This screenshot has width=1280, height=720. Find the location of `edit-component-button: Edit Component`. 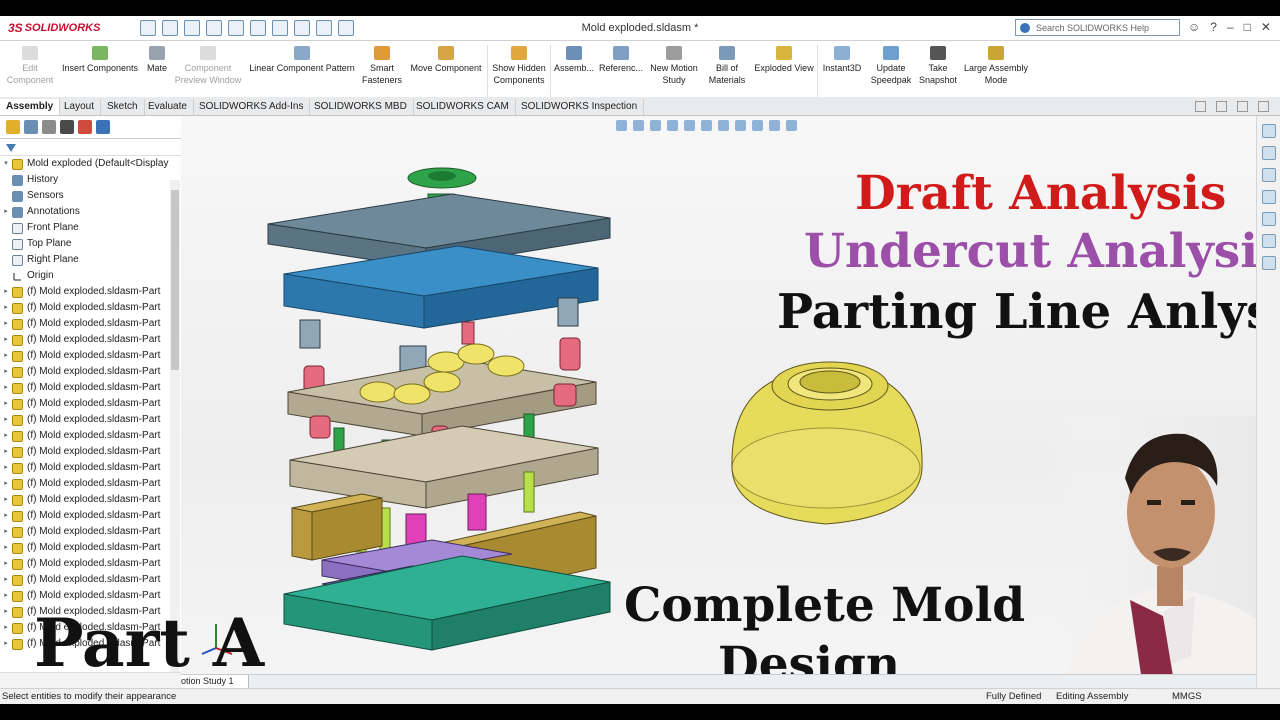

edit-component-button: Edit Component is located at coordinates (30, 64).